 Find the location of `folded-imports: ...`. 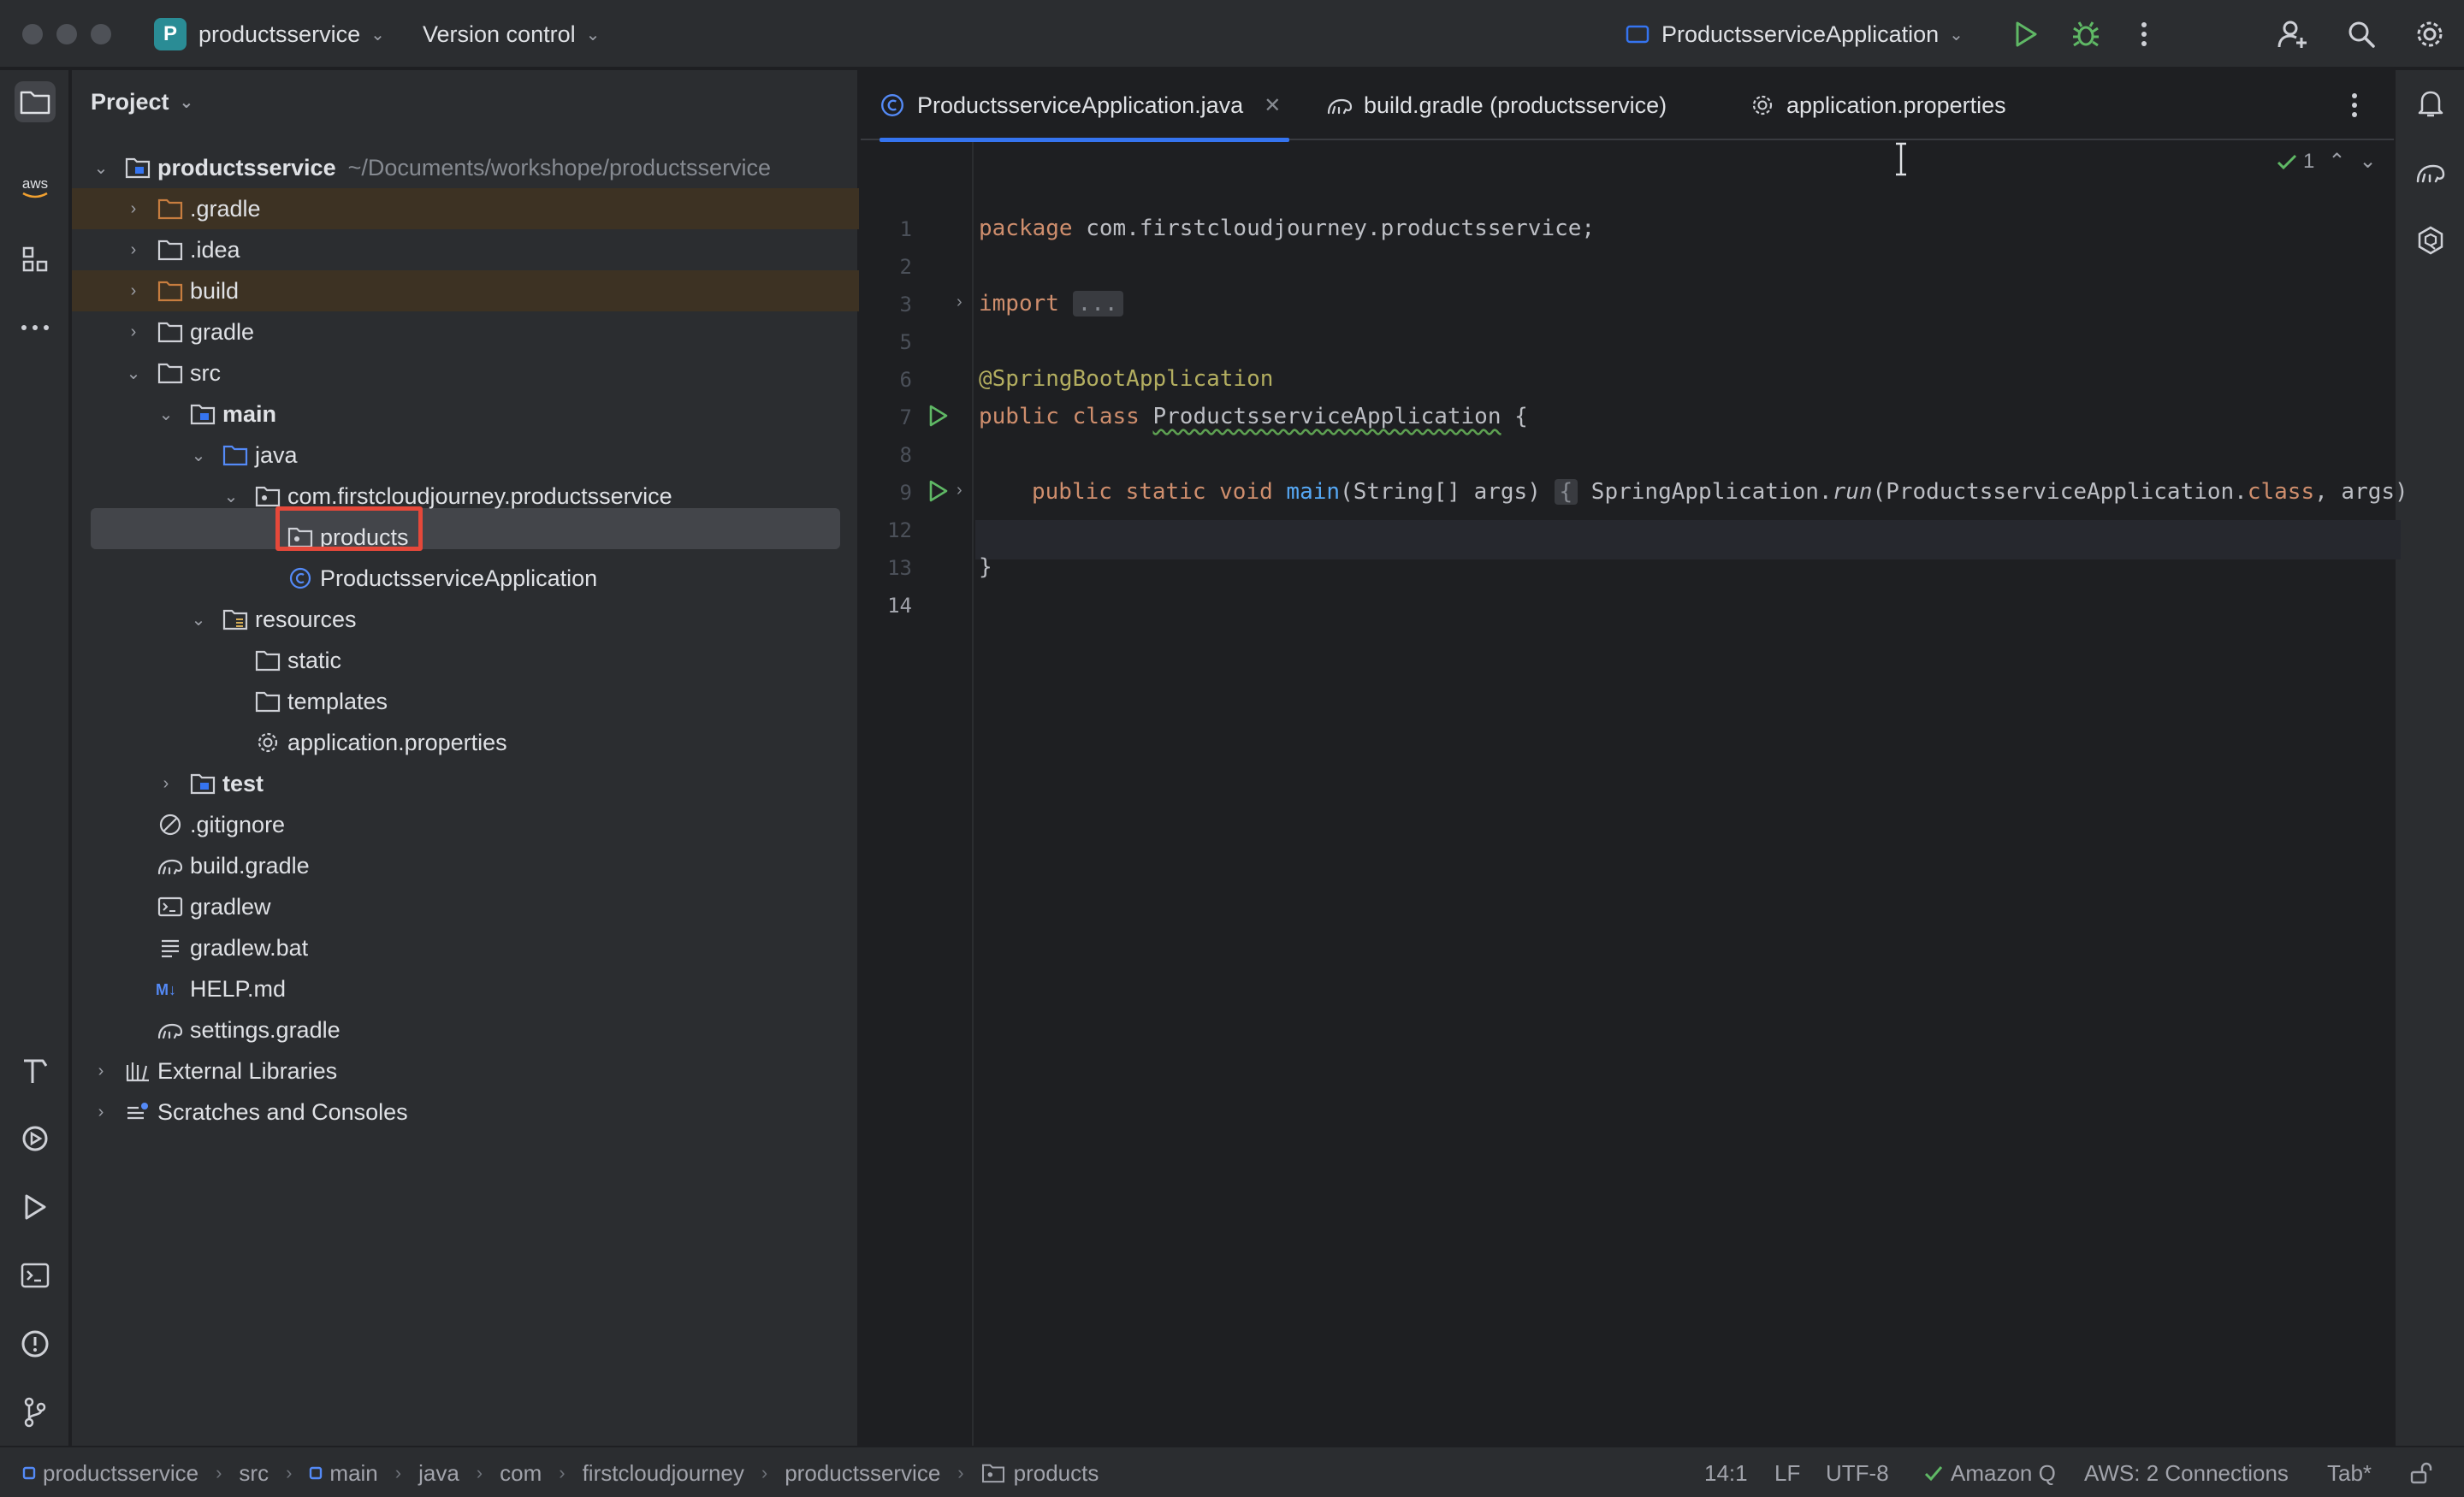

folded-imports: ... is located at coordinates (1097, 304).